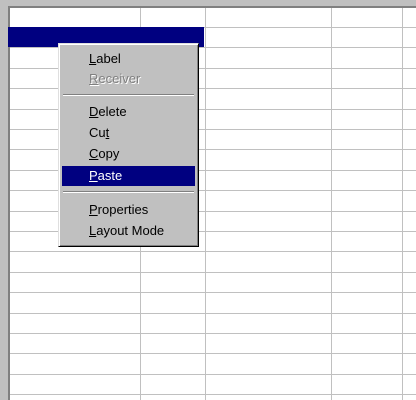  I want to click on menu-item-properties: Properties, so click(128, 210).